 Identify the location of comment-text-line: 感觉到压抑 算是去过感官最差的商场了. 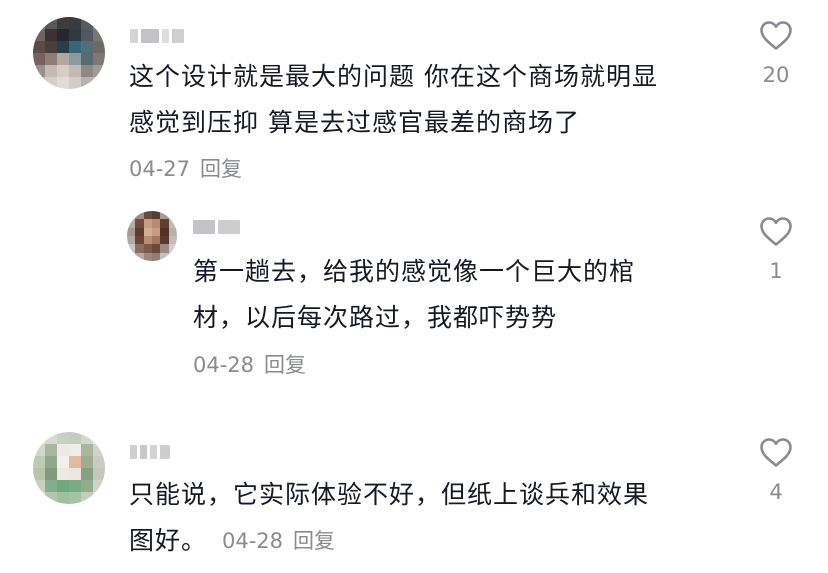
(354, 122).